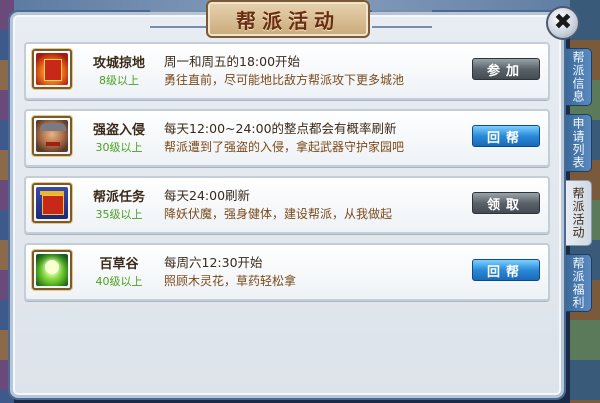  I want to click on window-title: 帮派活动, so click(288, 20).